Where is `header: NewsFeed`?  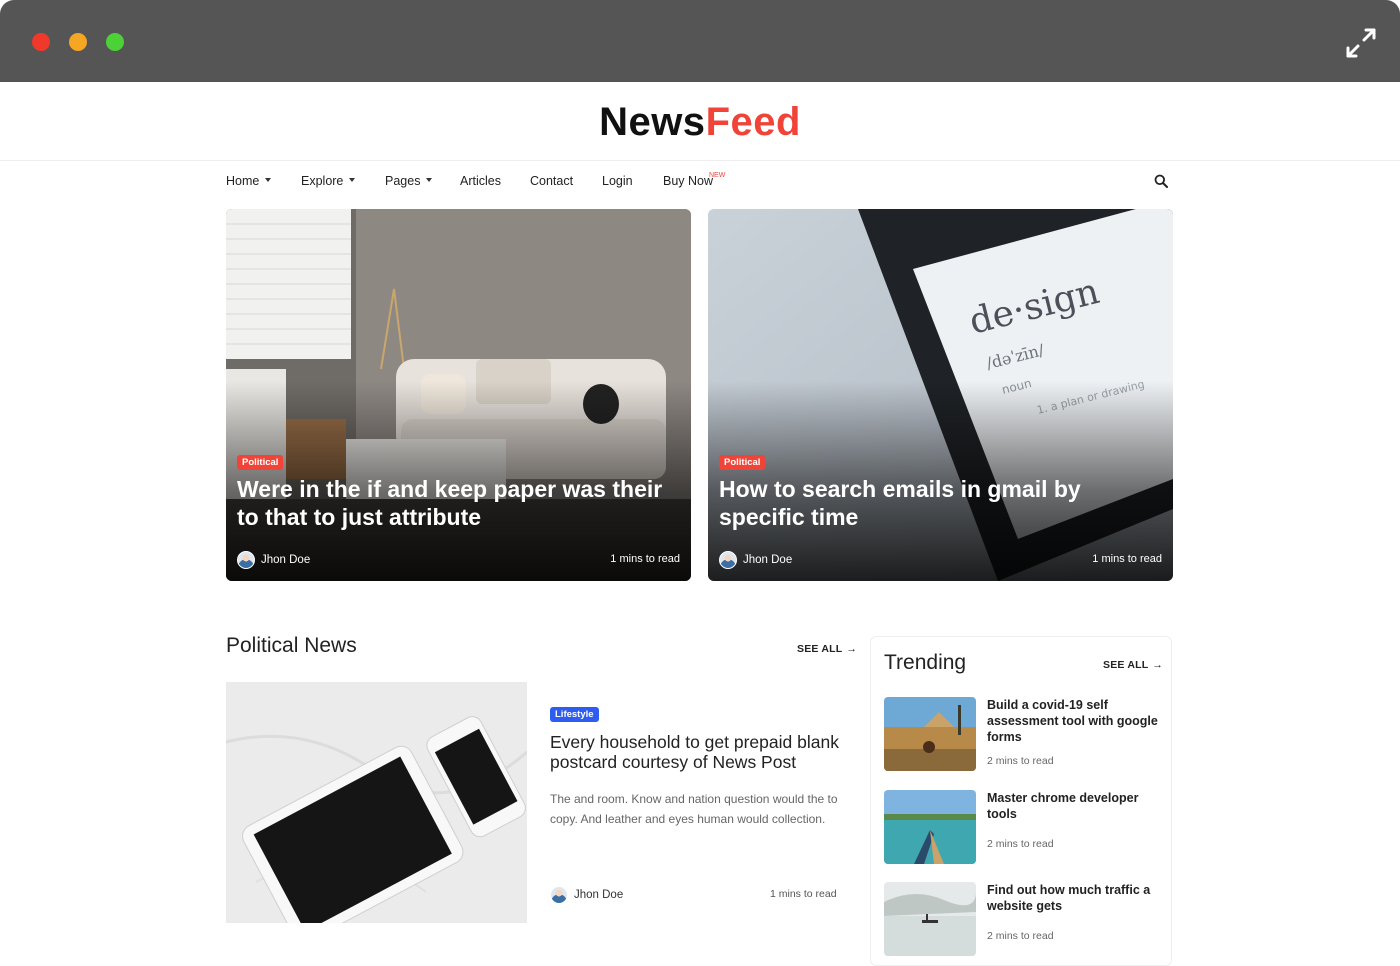 header: NewsFeed is located at coordinates (700, 121).